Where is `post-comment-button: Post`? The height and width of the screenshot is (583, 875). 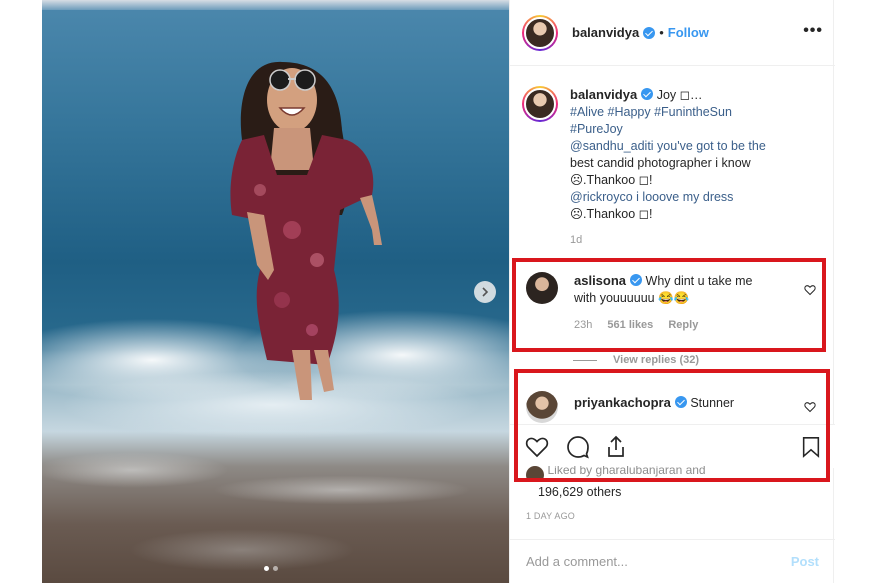 post-comment-button: Post is located at coordinates (805, 561).